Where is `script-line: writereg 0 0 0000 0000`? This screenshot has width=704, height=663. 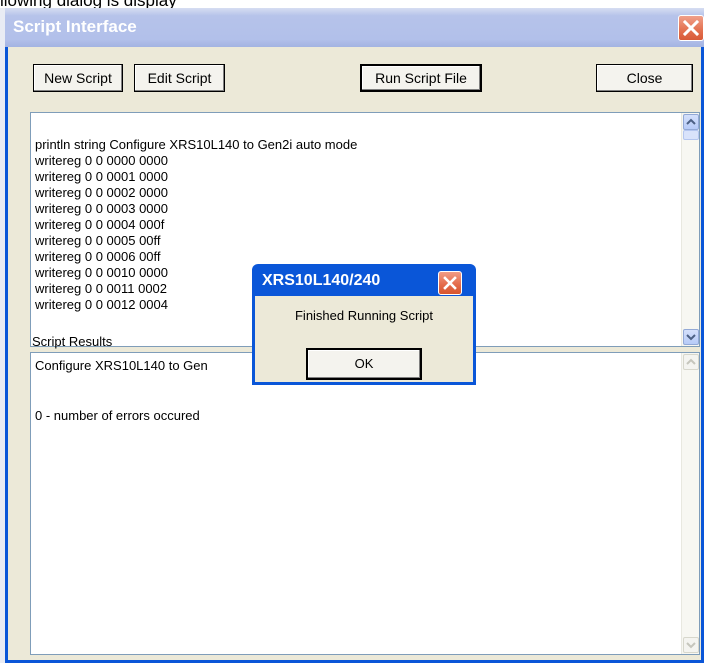
script-line: writereg 0 0 0000 0000 is located at coordinates (101, 160).